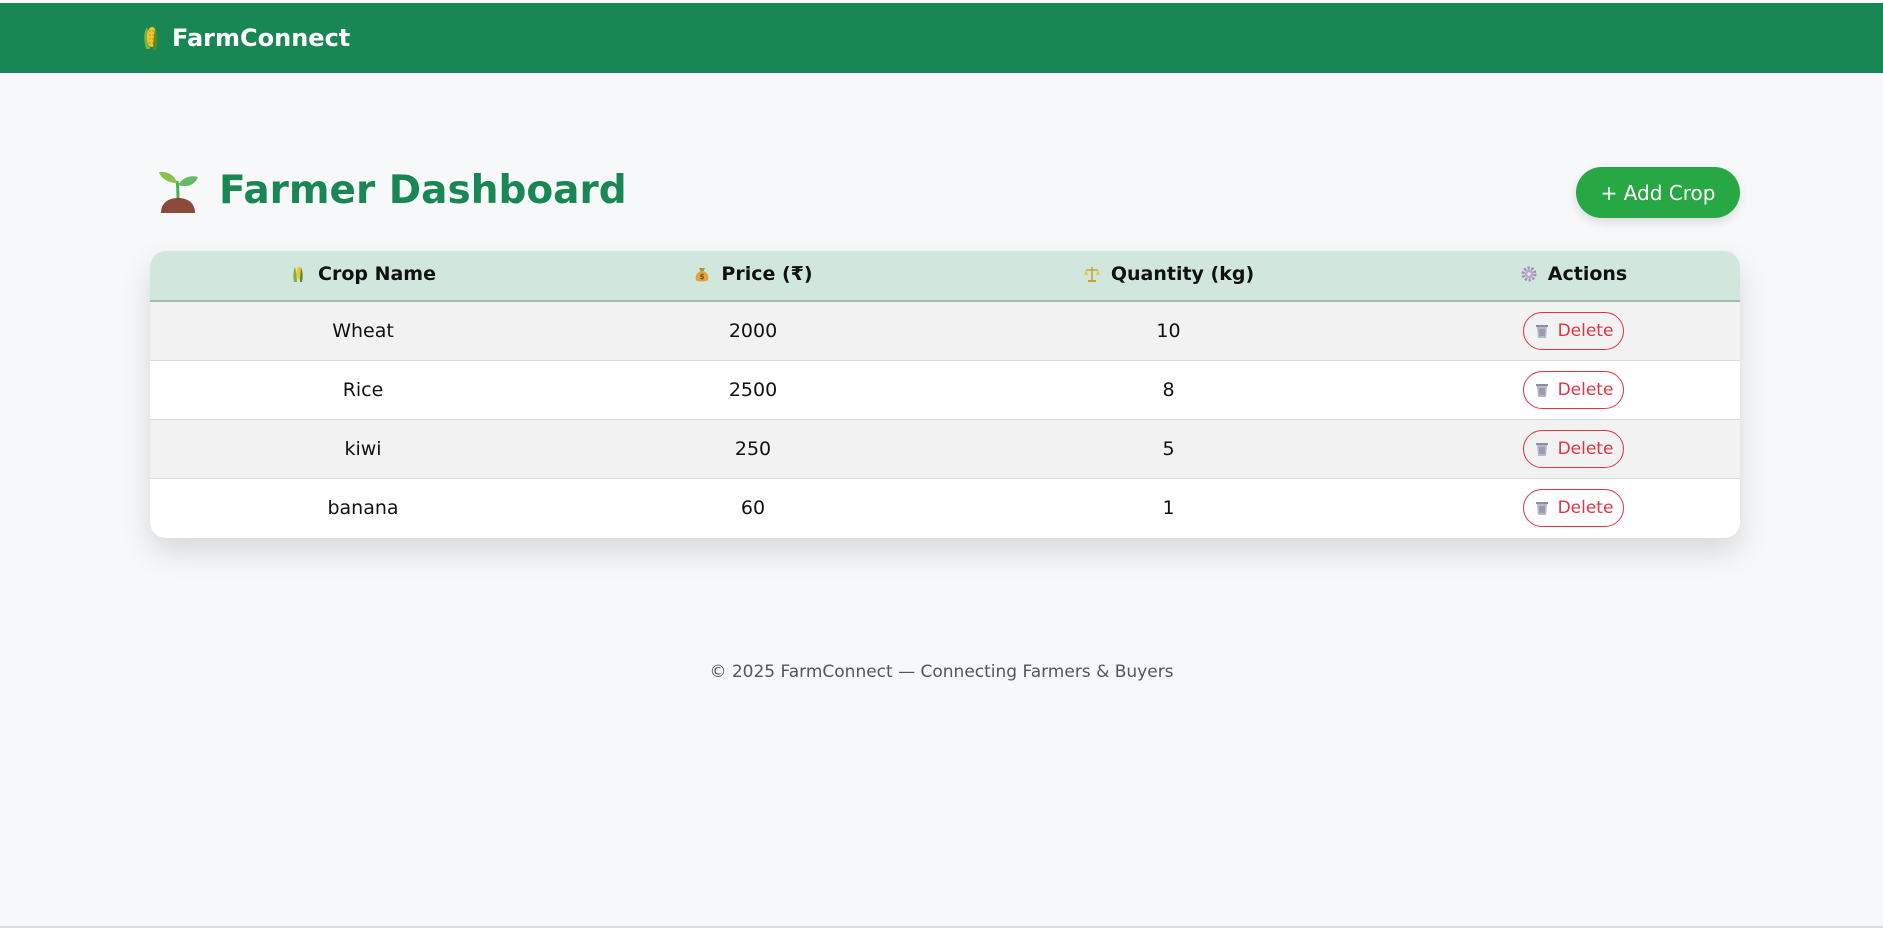  I want to click on price-cell: 60, so click(753, 507).